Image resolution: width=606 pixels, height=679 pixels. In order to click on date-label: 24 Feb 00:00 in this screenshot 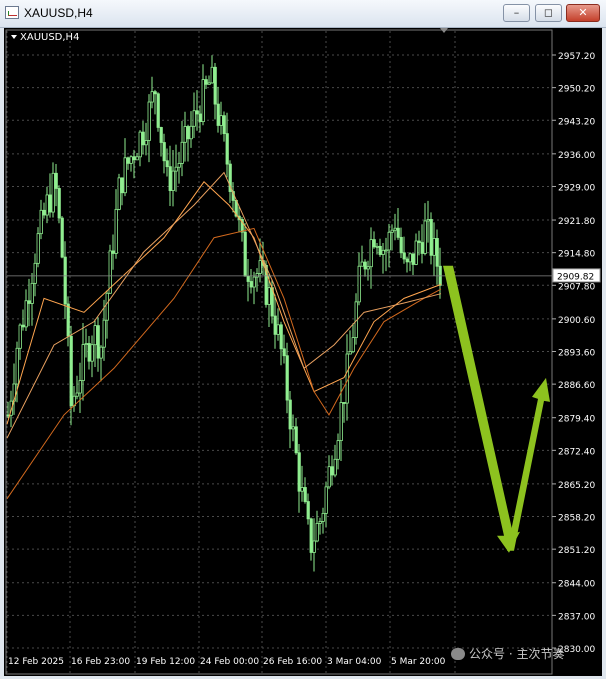, I will do `click(229, 662)`.